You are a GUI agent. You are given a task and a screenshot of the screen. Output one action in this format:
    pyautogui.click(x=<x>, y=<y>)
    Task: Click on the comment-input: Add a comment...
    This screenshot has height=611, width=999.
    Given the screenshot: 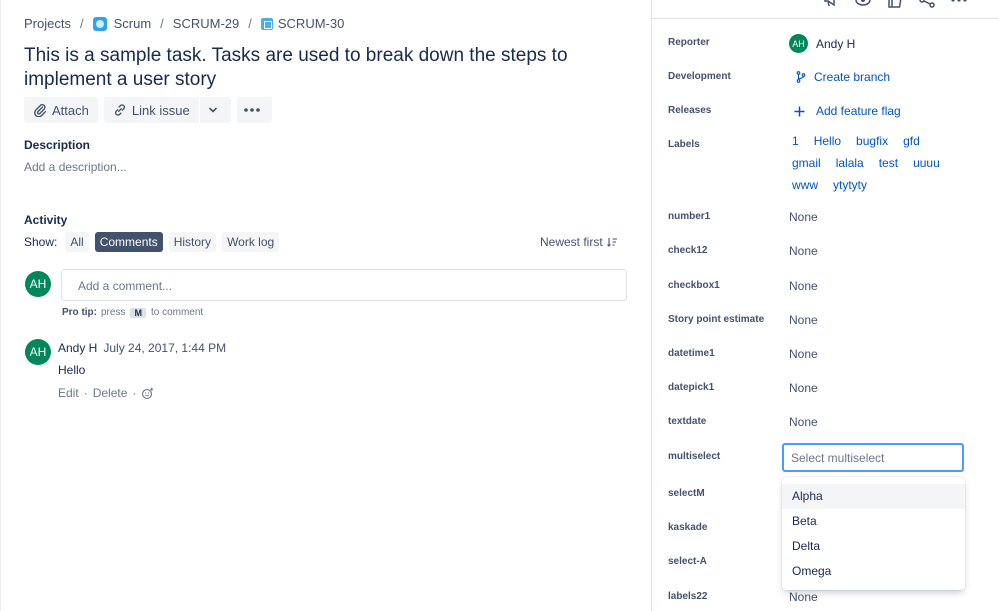 What is the action you would take?
    pyautogui.click(x=344, y=285)
    